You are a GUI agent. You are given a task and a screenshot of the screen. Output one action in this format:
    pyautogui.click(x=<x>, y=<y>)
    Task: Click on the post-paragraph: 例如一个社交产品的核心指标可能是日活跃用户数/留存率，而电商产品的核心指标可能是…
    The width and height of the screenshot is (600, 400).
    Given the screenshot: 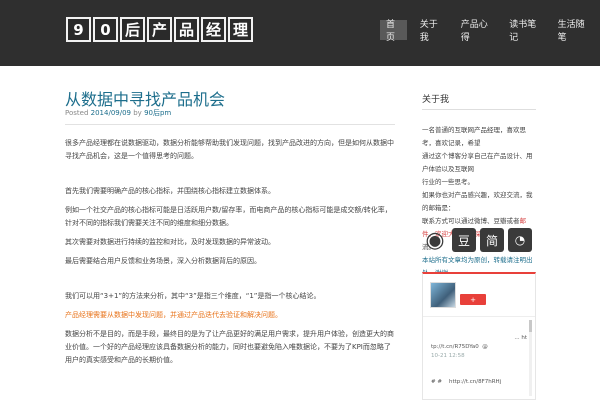 What is the action you would take?
    pyautogui.click(x=228, y=216)
    